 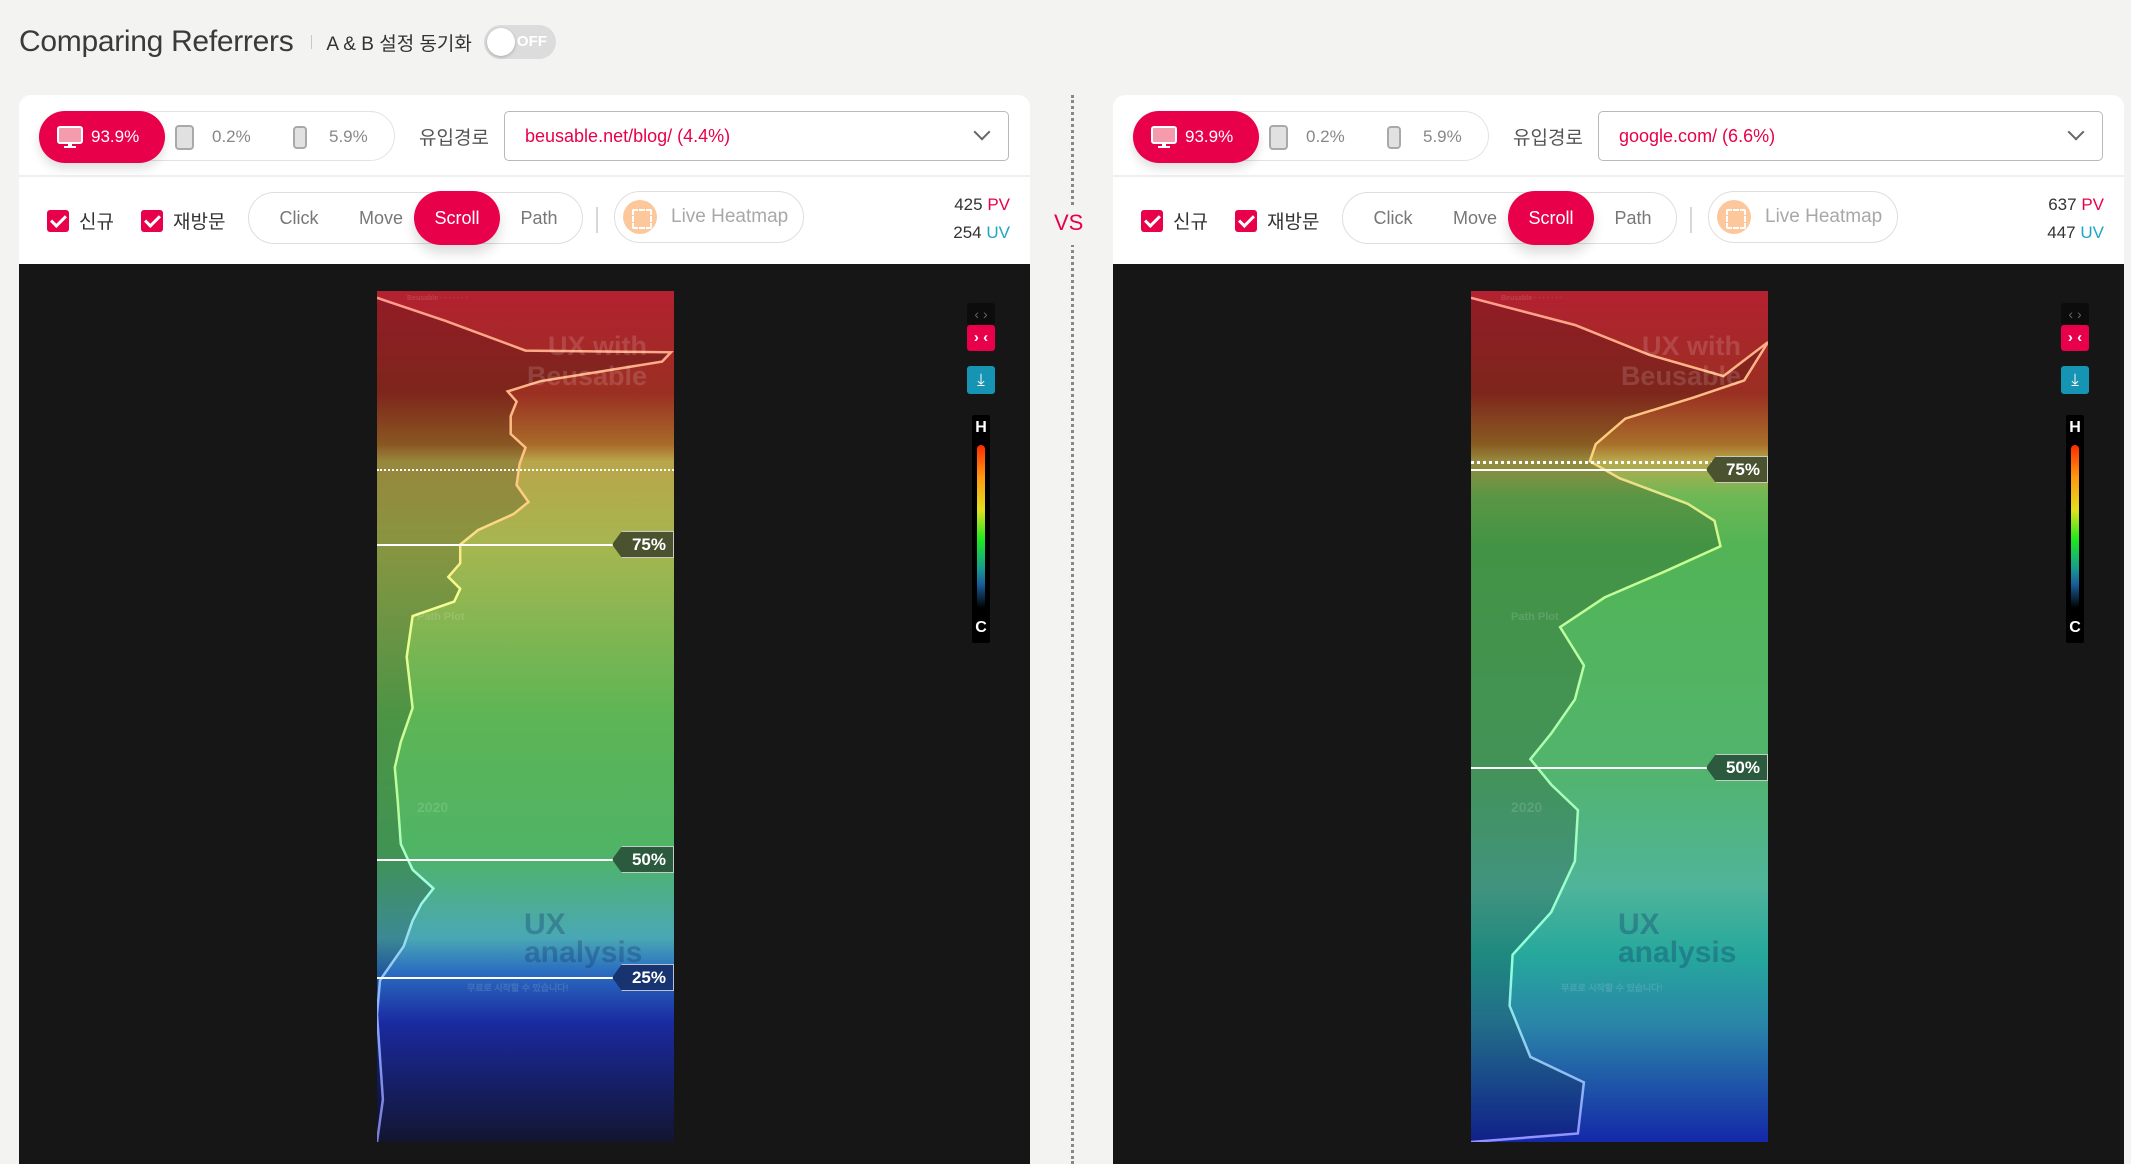 What do you see at coordinates (756, 136) in the screenshot?
I see `referrer-select: beusable.net/blog/ (4.4%)` at bounding box center [756, 136].